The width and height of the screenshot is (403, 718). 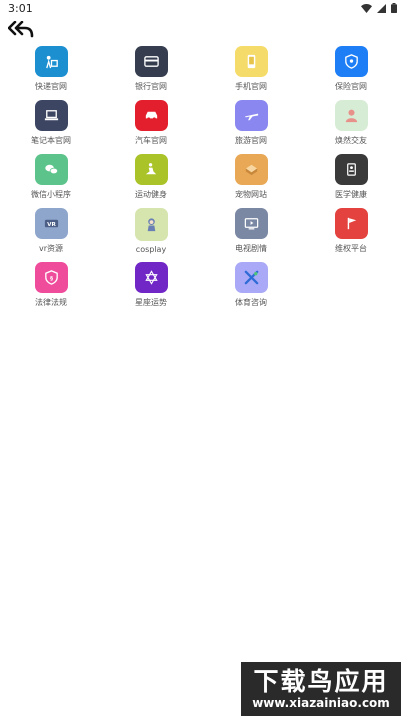 I want to click on flag-icon, so click(x=351, y=223).